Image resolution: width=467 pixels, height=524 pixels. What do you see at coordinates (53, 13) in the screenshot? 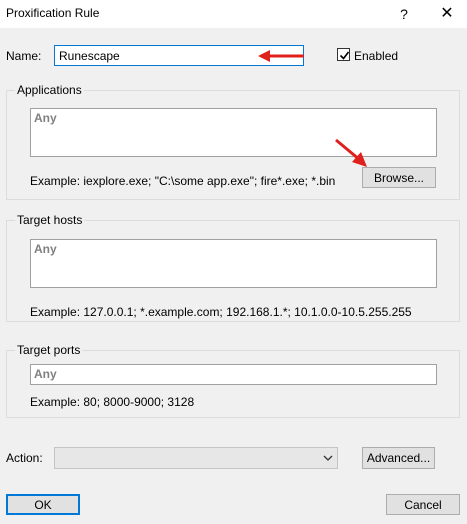
I see `window-title: Proxification Rule` at bounding box center [53, 13].